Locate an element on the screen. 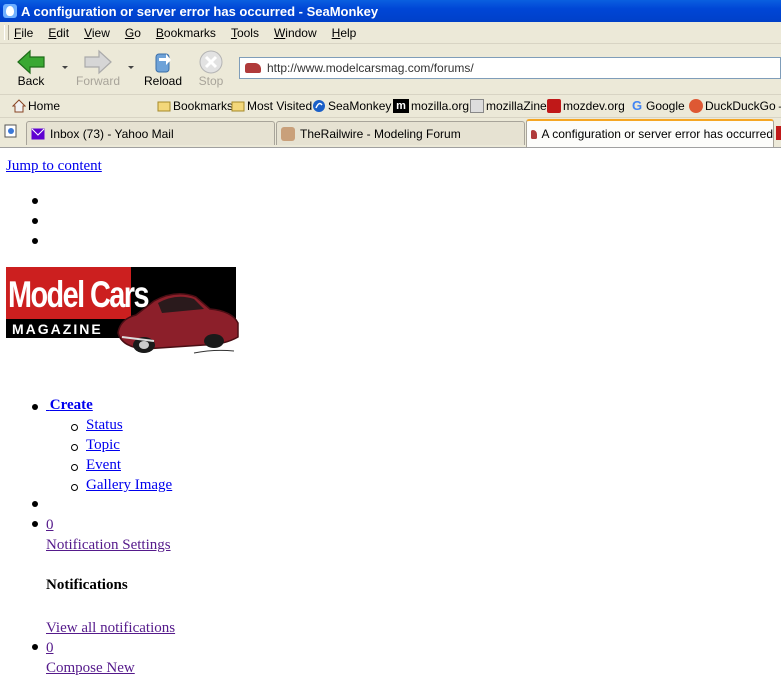  tab-yahoo-mail: Inbox (73) - Yahoo Mail is located at coordinates (150, 133).